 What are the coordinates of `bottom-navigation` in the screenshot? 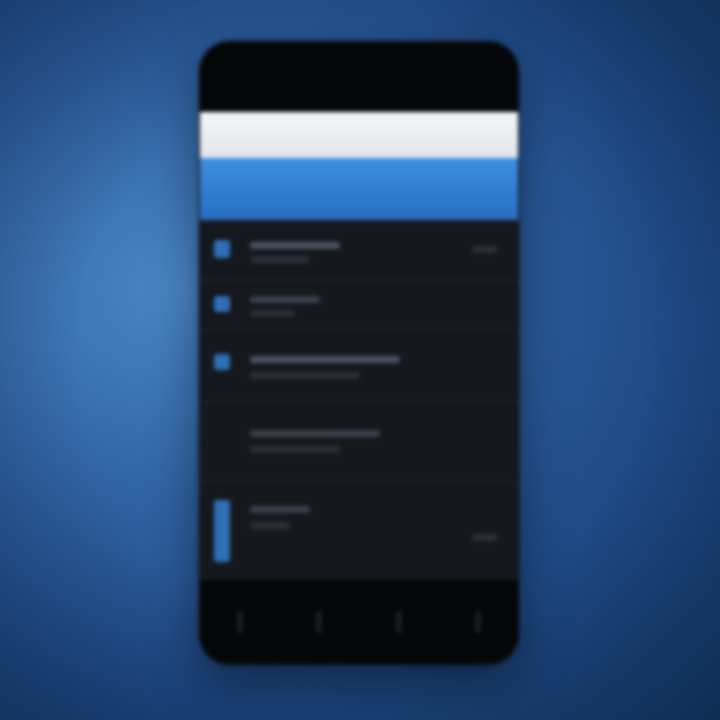 It's located at (359, 622).